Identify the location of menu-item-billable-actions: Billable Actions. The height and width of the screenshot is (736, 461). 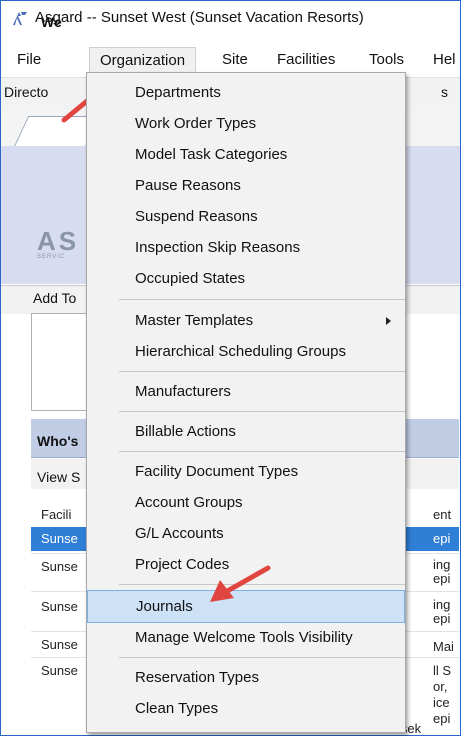
(246, 431).